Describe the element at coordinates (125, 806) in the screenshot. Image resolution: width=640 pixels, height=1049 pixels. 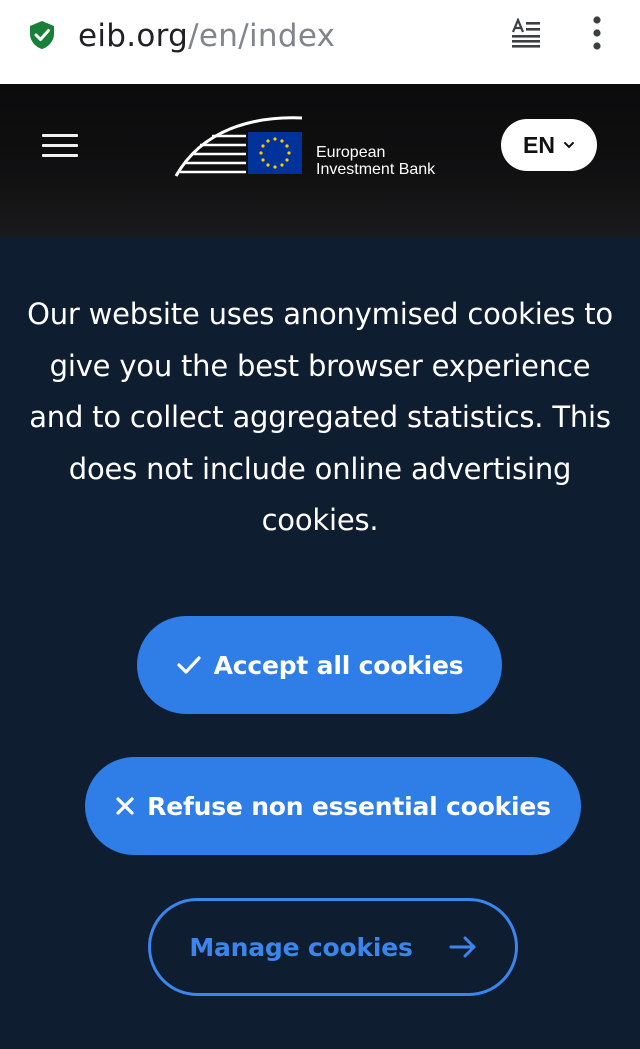
I see `close-icon` at that location.